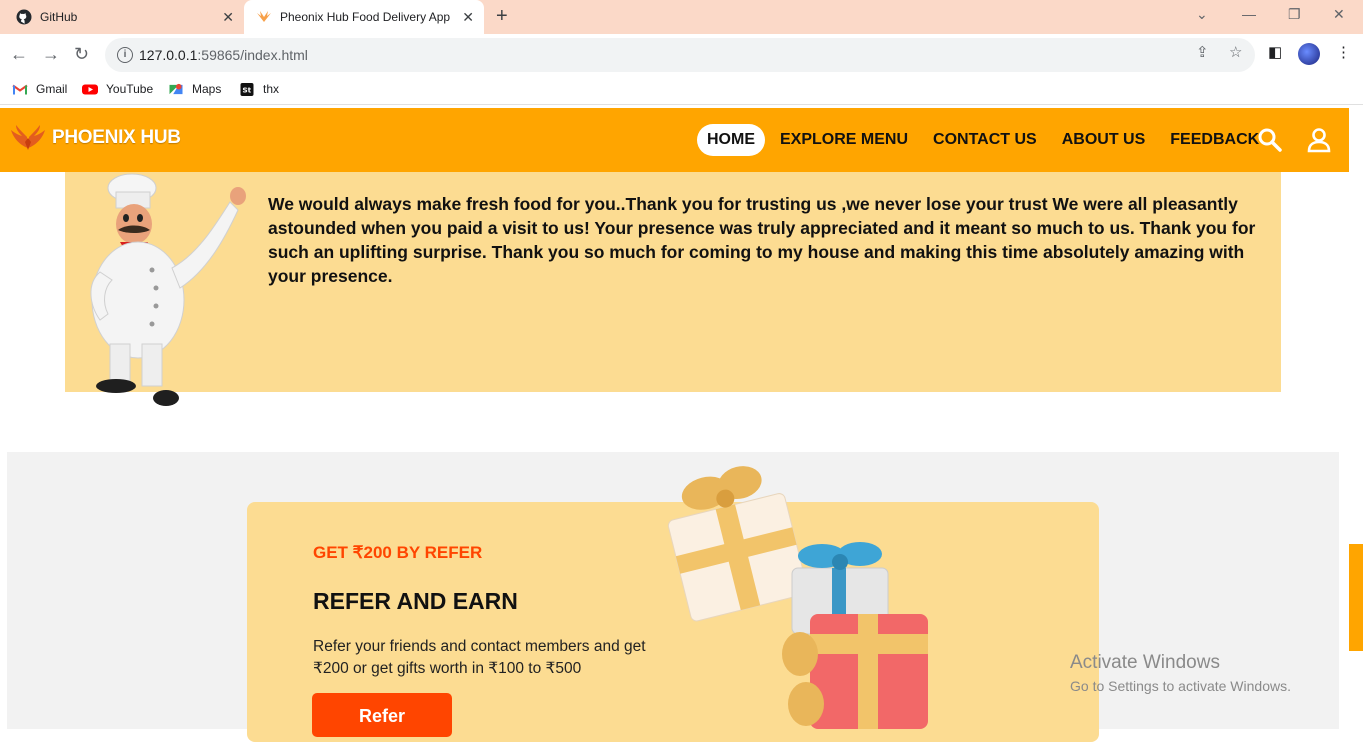  Describe the element at coordinates (1202, 52) in the screenshot. I see `share-icon: ⇪` at that location.